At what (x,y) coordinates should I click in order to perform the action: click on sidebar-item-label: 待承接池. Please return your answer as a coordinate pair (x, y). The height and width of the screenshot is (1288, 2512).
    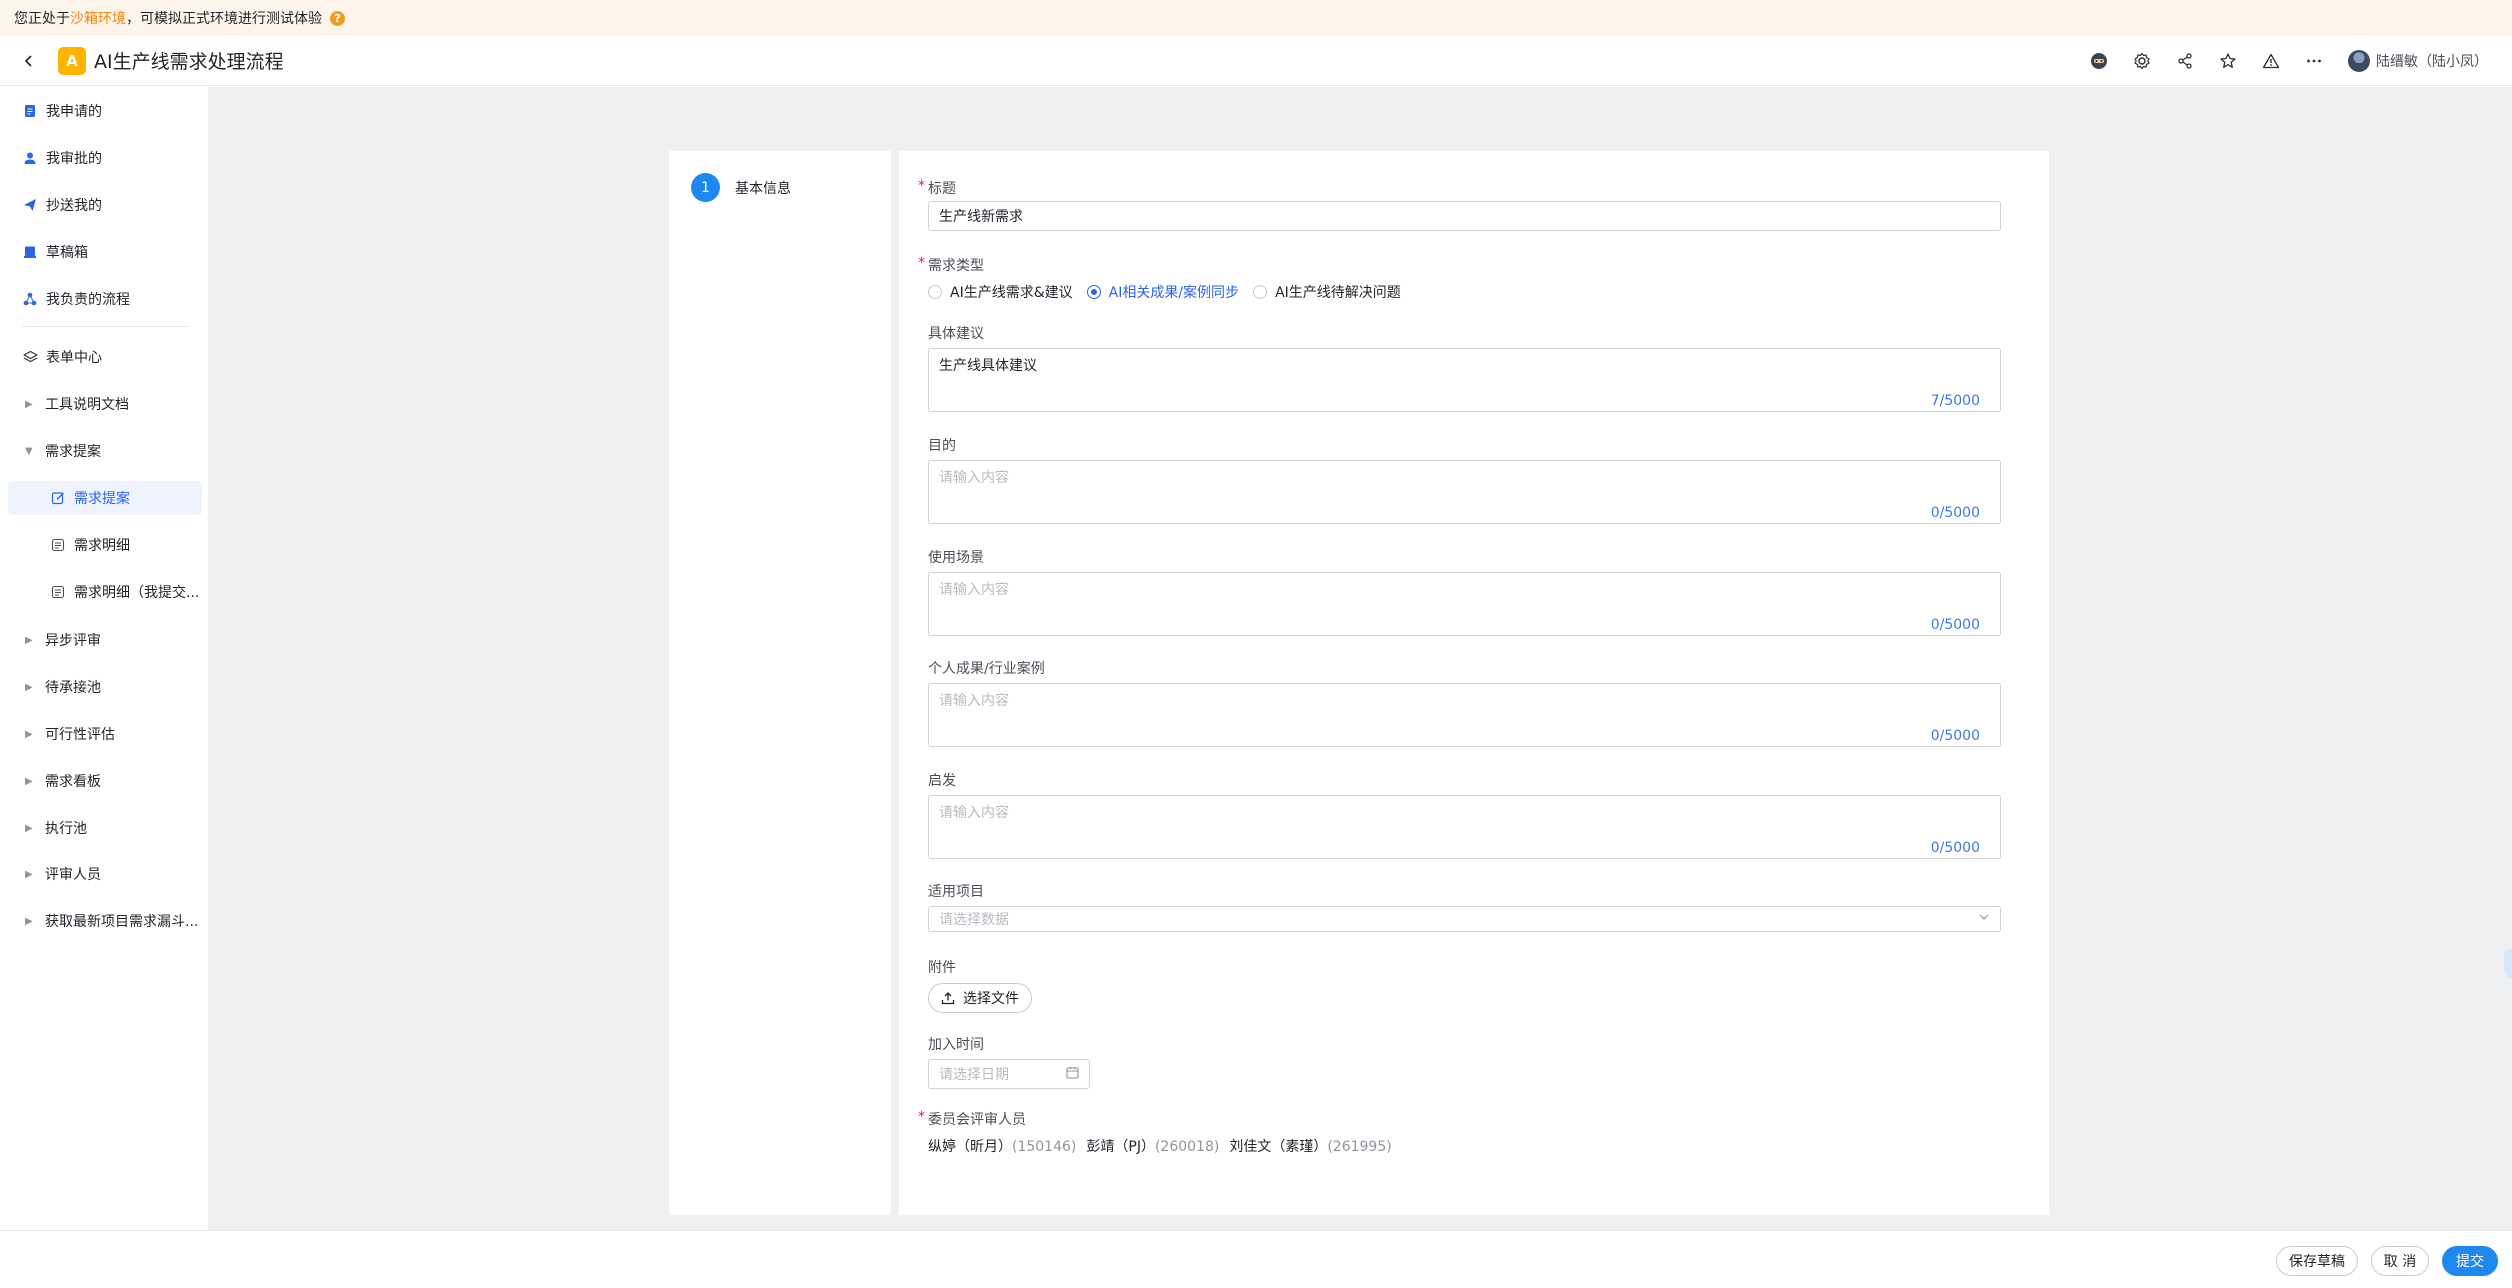
    Looking at the image, I should click on (73, 688).